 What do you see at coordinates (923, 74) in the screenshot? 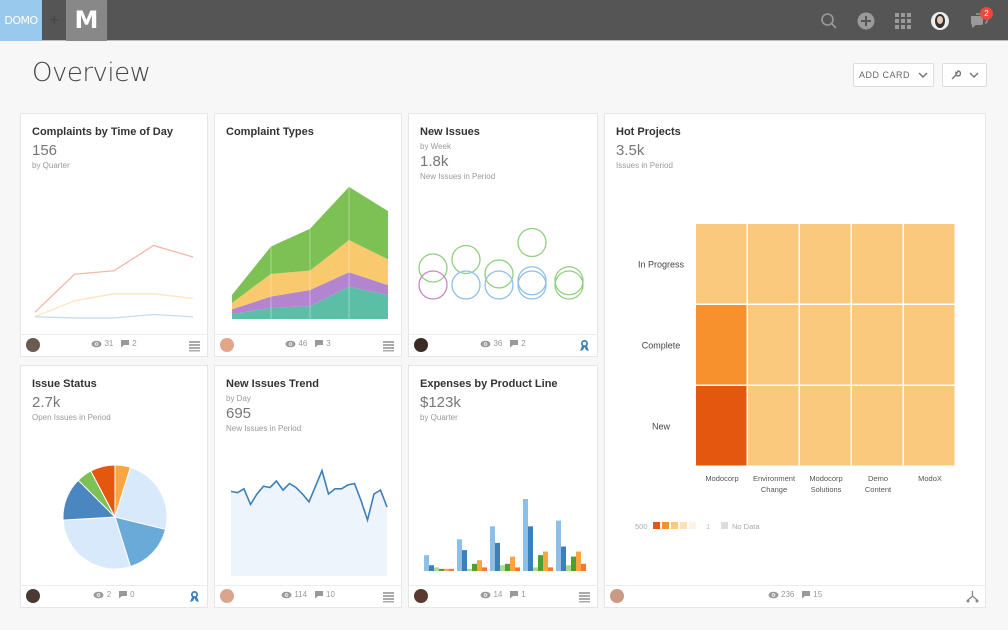
I see `chevron-down-icon` at bounding box center [923, 74].